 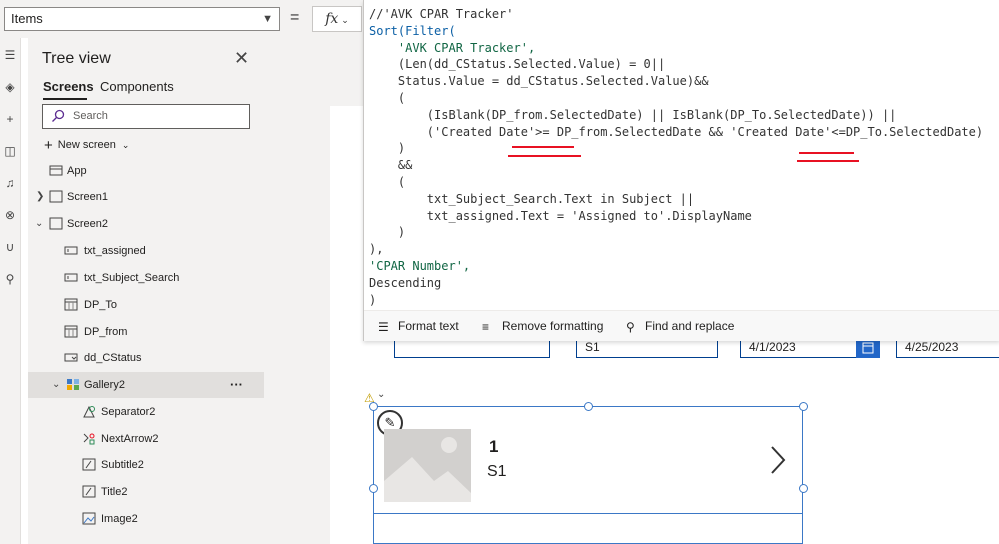 What do you see at coordinates (472, 348) in the screenshot?
I see `status-dropdown-control` at bounding box center [472, 348].